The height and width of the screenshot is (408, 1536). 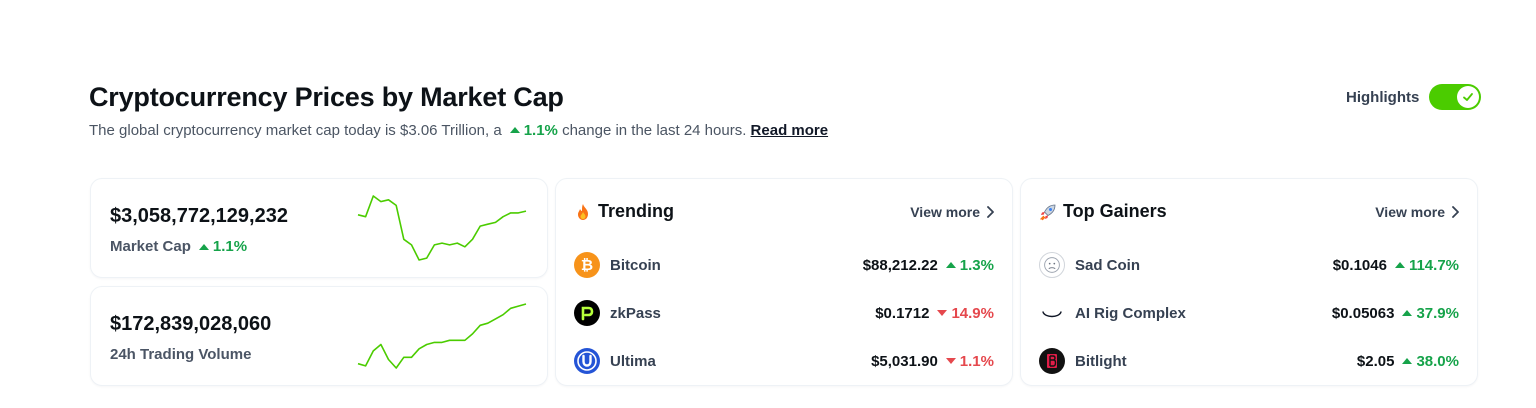 I want to click on highlights-toggle, so click(x=1455, y=97).